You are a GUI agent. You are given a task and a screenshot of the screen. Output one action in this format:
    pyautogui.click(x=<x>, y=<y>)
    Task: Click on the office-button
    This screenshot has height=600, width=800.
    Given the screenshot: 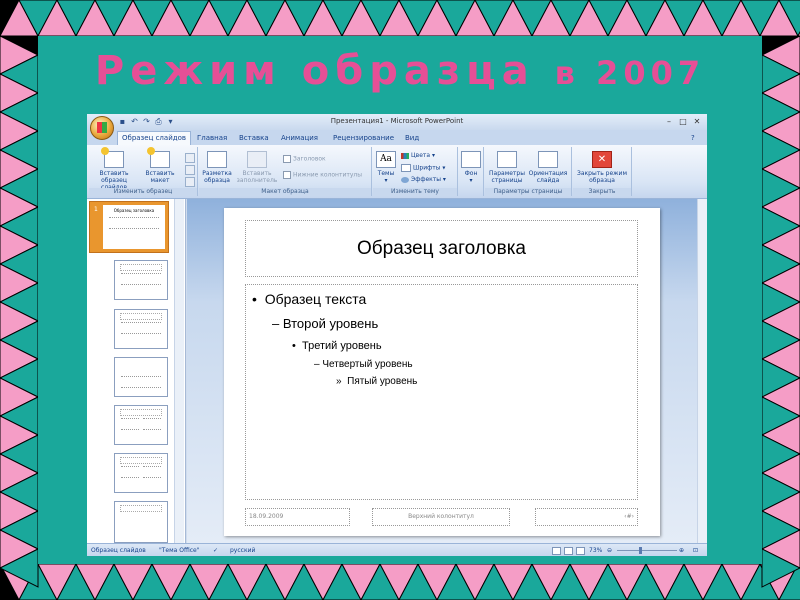 What is the action you would take?
    pyautogui.click(x=102, y=128)
    